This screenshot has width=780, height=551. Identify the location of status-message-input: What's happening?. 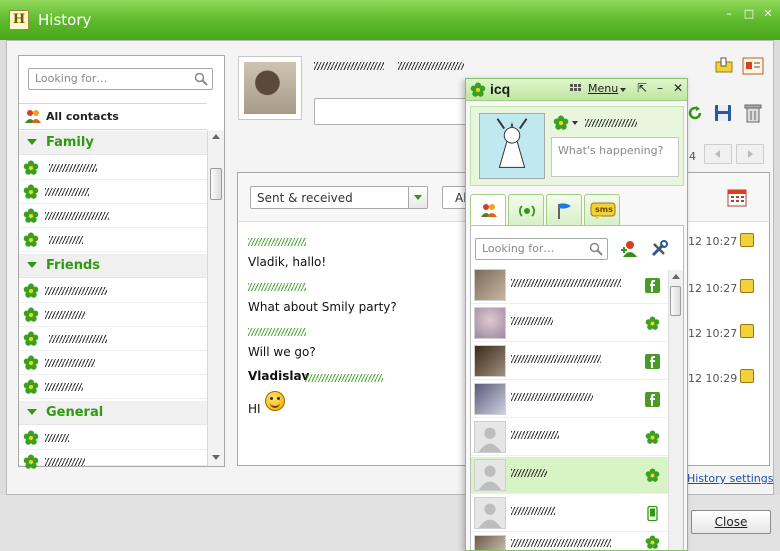
(615, 157).